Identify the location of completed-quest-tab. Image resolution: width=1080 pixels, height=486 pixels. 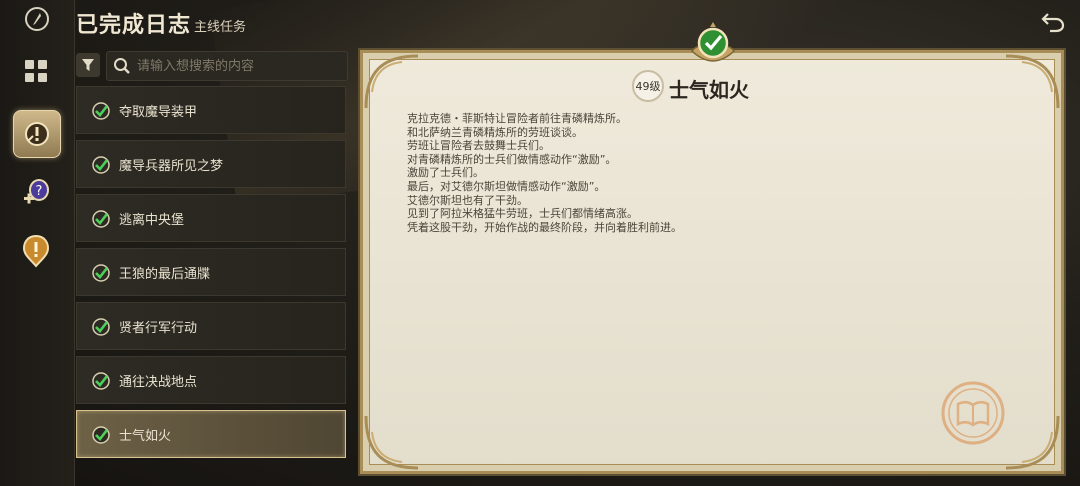
(37, 134).